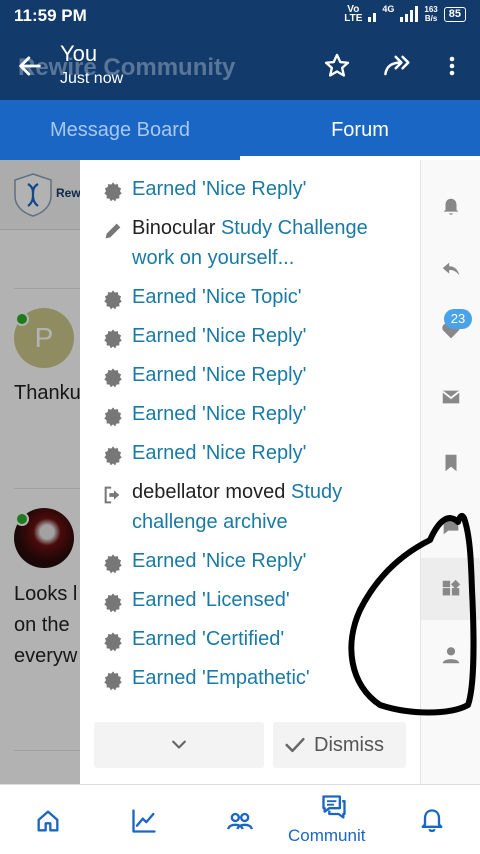 The width and height of the screenshot is (480, 854). I want to click on notification-link: Earned 'Nice Topic', so click(217, 297).